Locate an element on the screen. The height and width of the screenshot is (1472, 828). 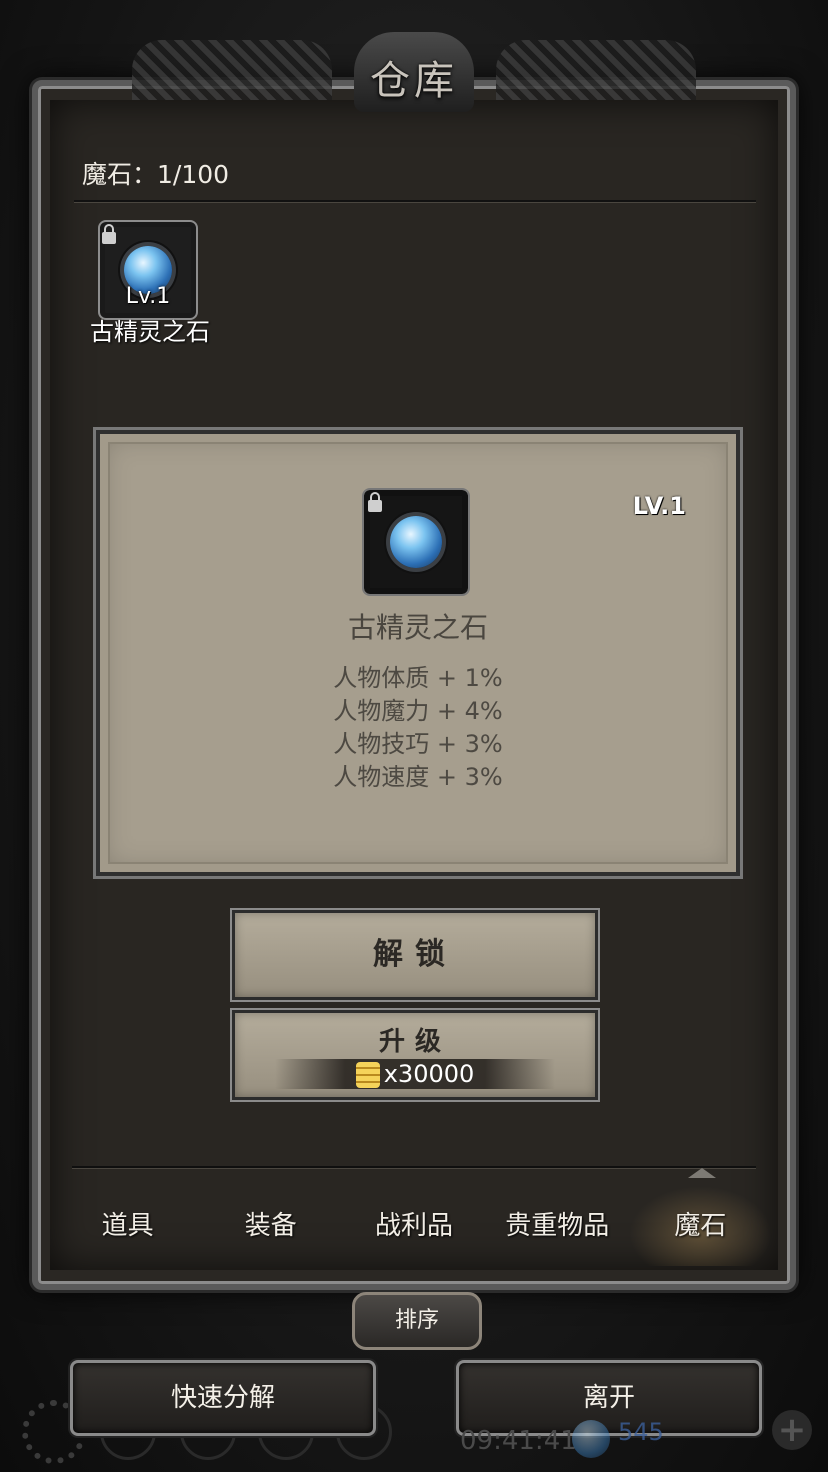
gold-coin-icon is located at coordinates (367, 1075).